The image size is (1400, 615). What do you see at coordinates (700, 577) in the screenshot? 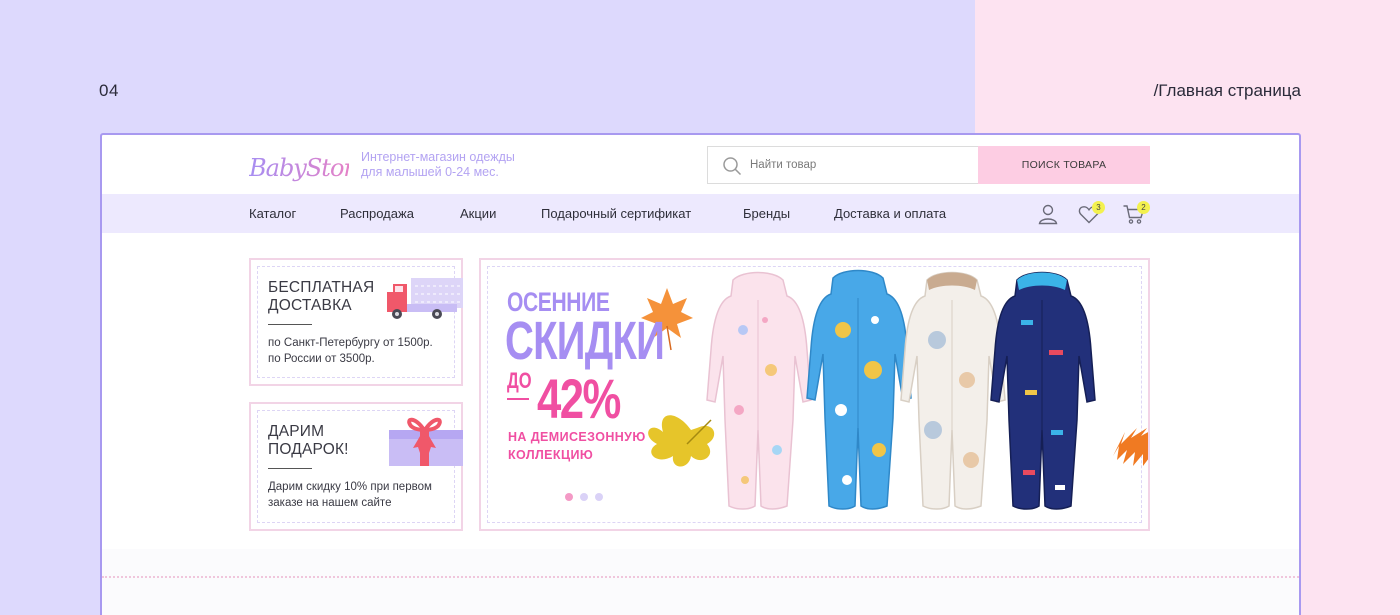
I see `section-divider` at bounding box center [700, 577].